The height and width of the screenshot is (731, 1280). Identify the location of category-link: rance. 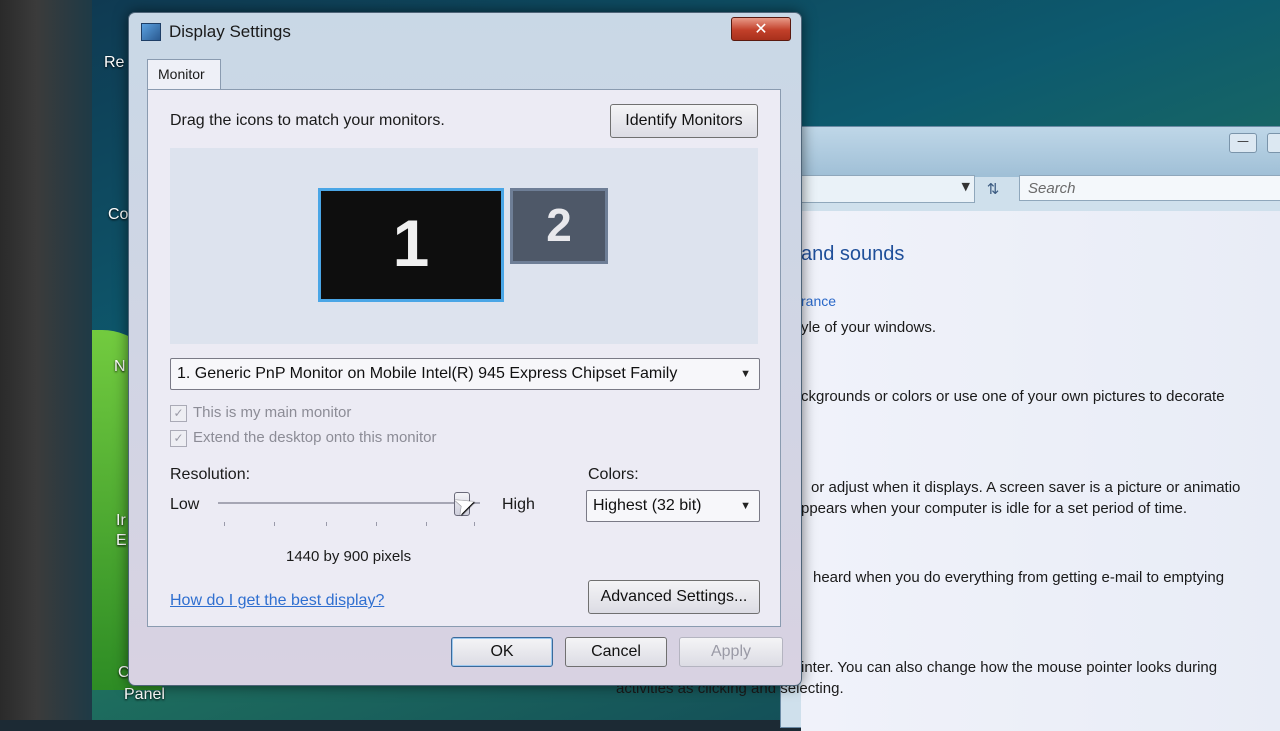
(818, 301).